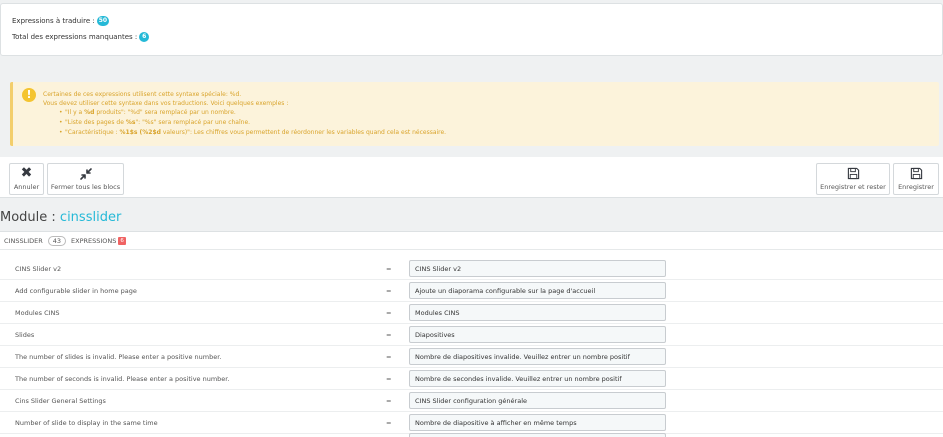  Describe the element at coordinates (75, 37) in the screenshot. I see `missing-label: Total des expressions manquantes :` at that location.